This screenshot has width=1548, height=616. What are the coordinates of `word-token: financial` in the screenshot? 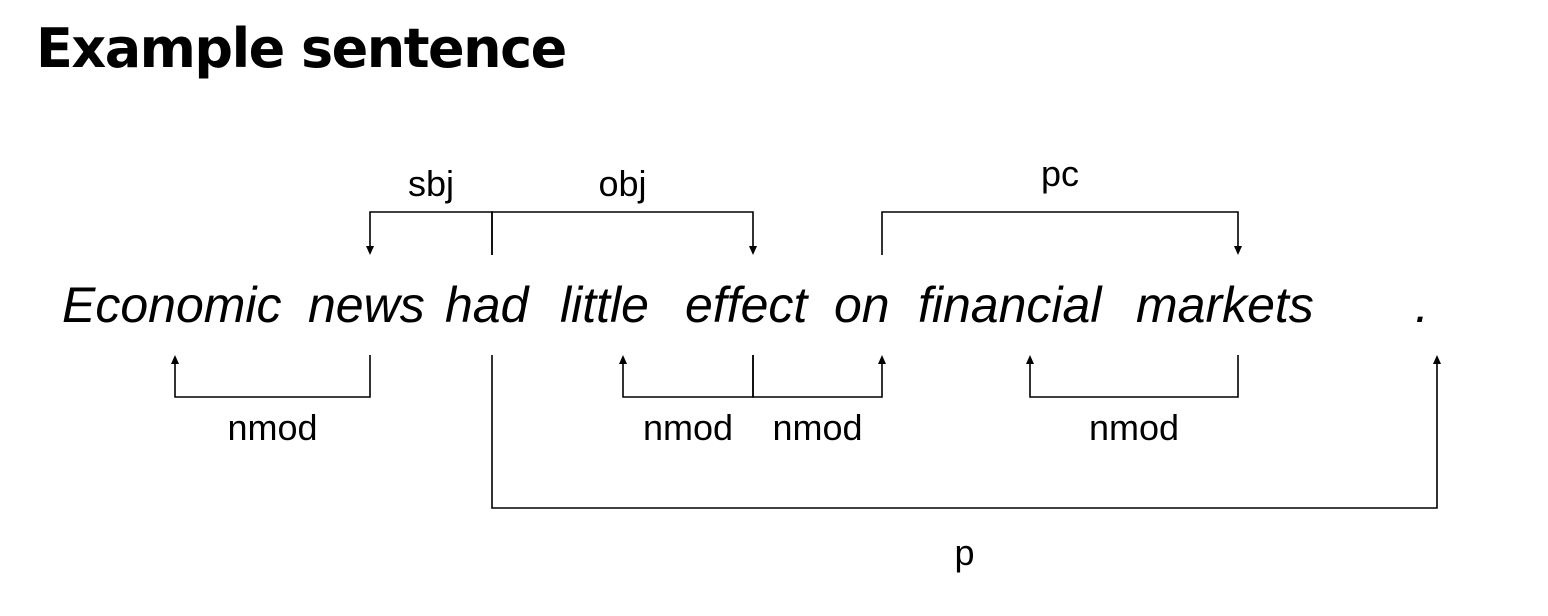 It's located at (1010, 305).